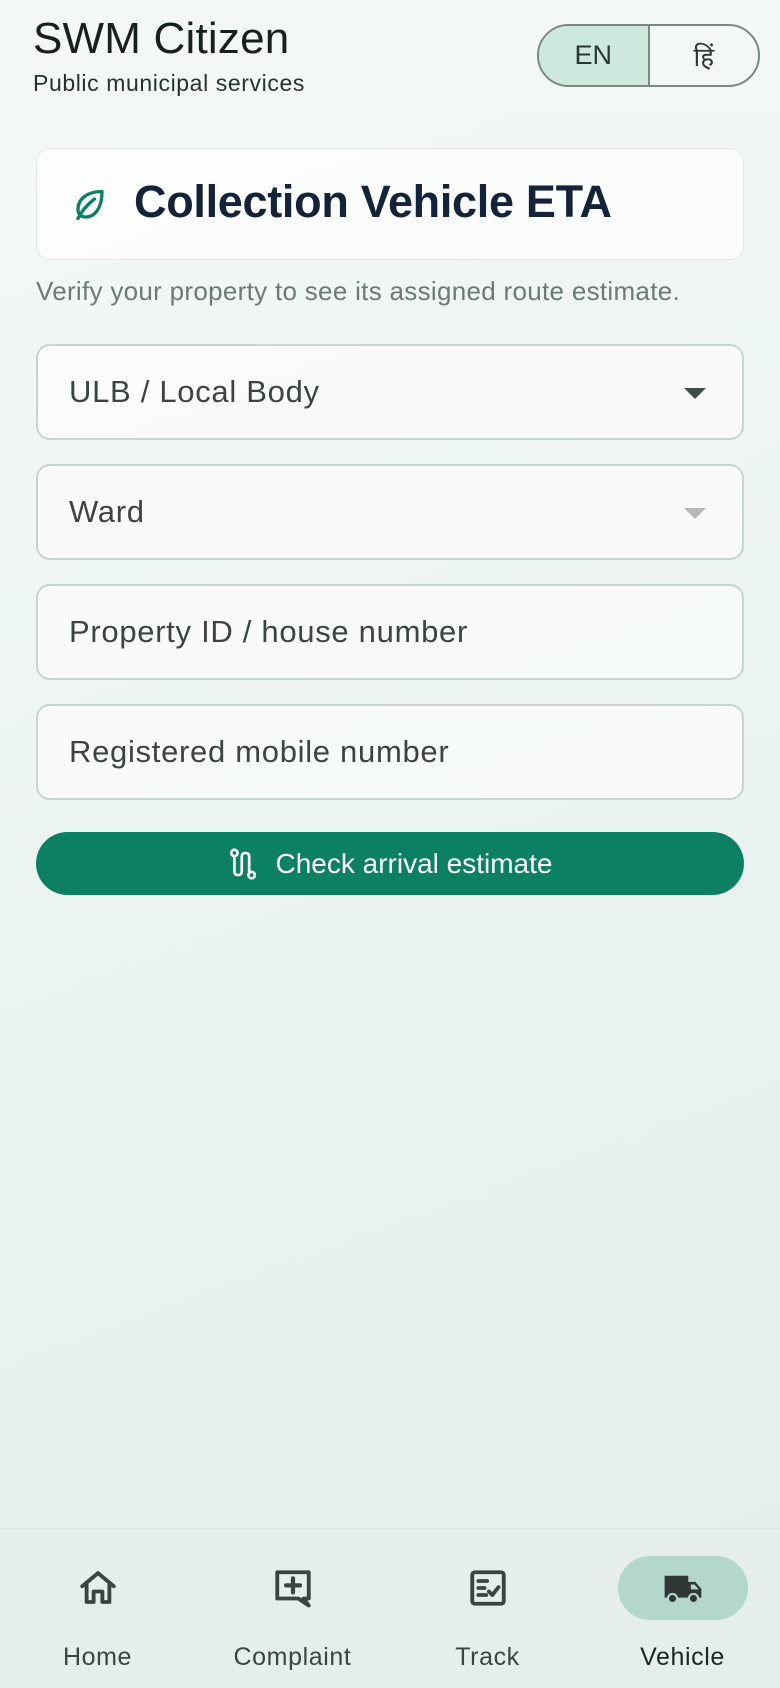 This screenshot has width=780, height=1688. Describe the element at coordinates (242, 863) in the screenshot. I see `route-icon` at that location.